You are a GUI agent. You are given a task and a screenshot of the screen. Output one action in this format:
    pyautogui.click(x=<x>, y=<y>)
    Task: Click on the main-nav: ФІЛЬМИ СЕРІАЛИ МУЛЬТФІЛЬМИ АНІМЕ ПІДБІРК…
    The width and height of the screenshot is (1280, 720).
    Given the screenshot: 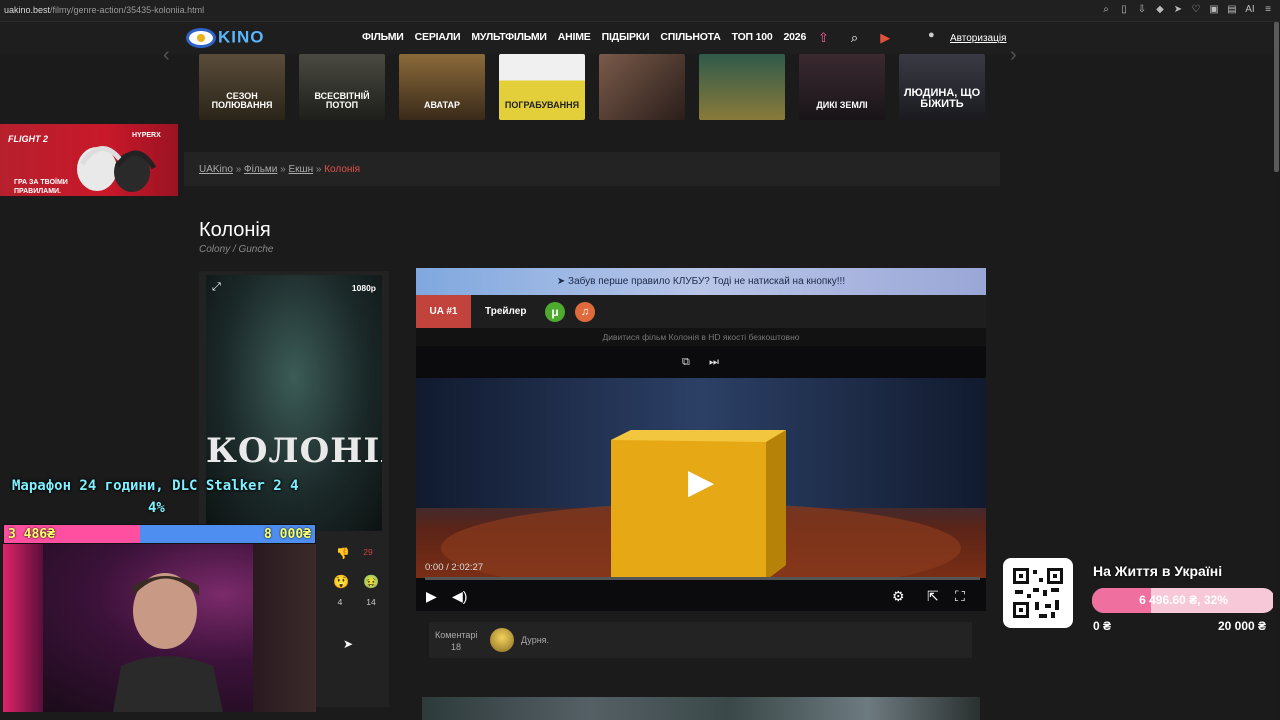 What is the action you would take?
    pyautogui.click(x=589, y=37)
    